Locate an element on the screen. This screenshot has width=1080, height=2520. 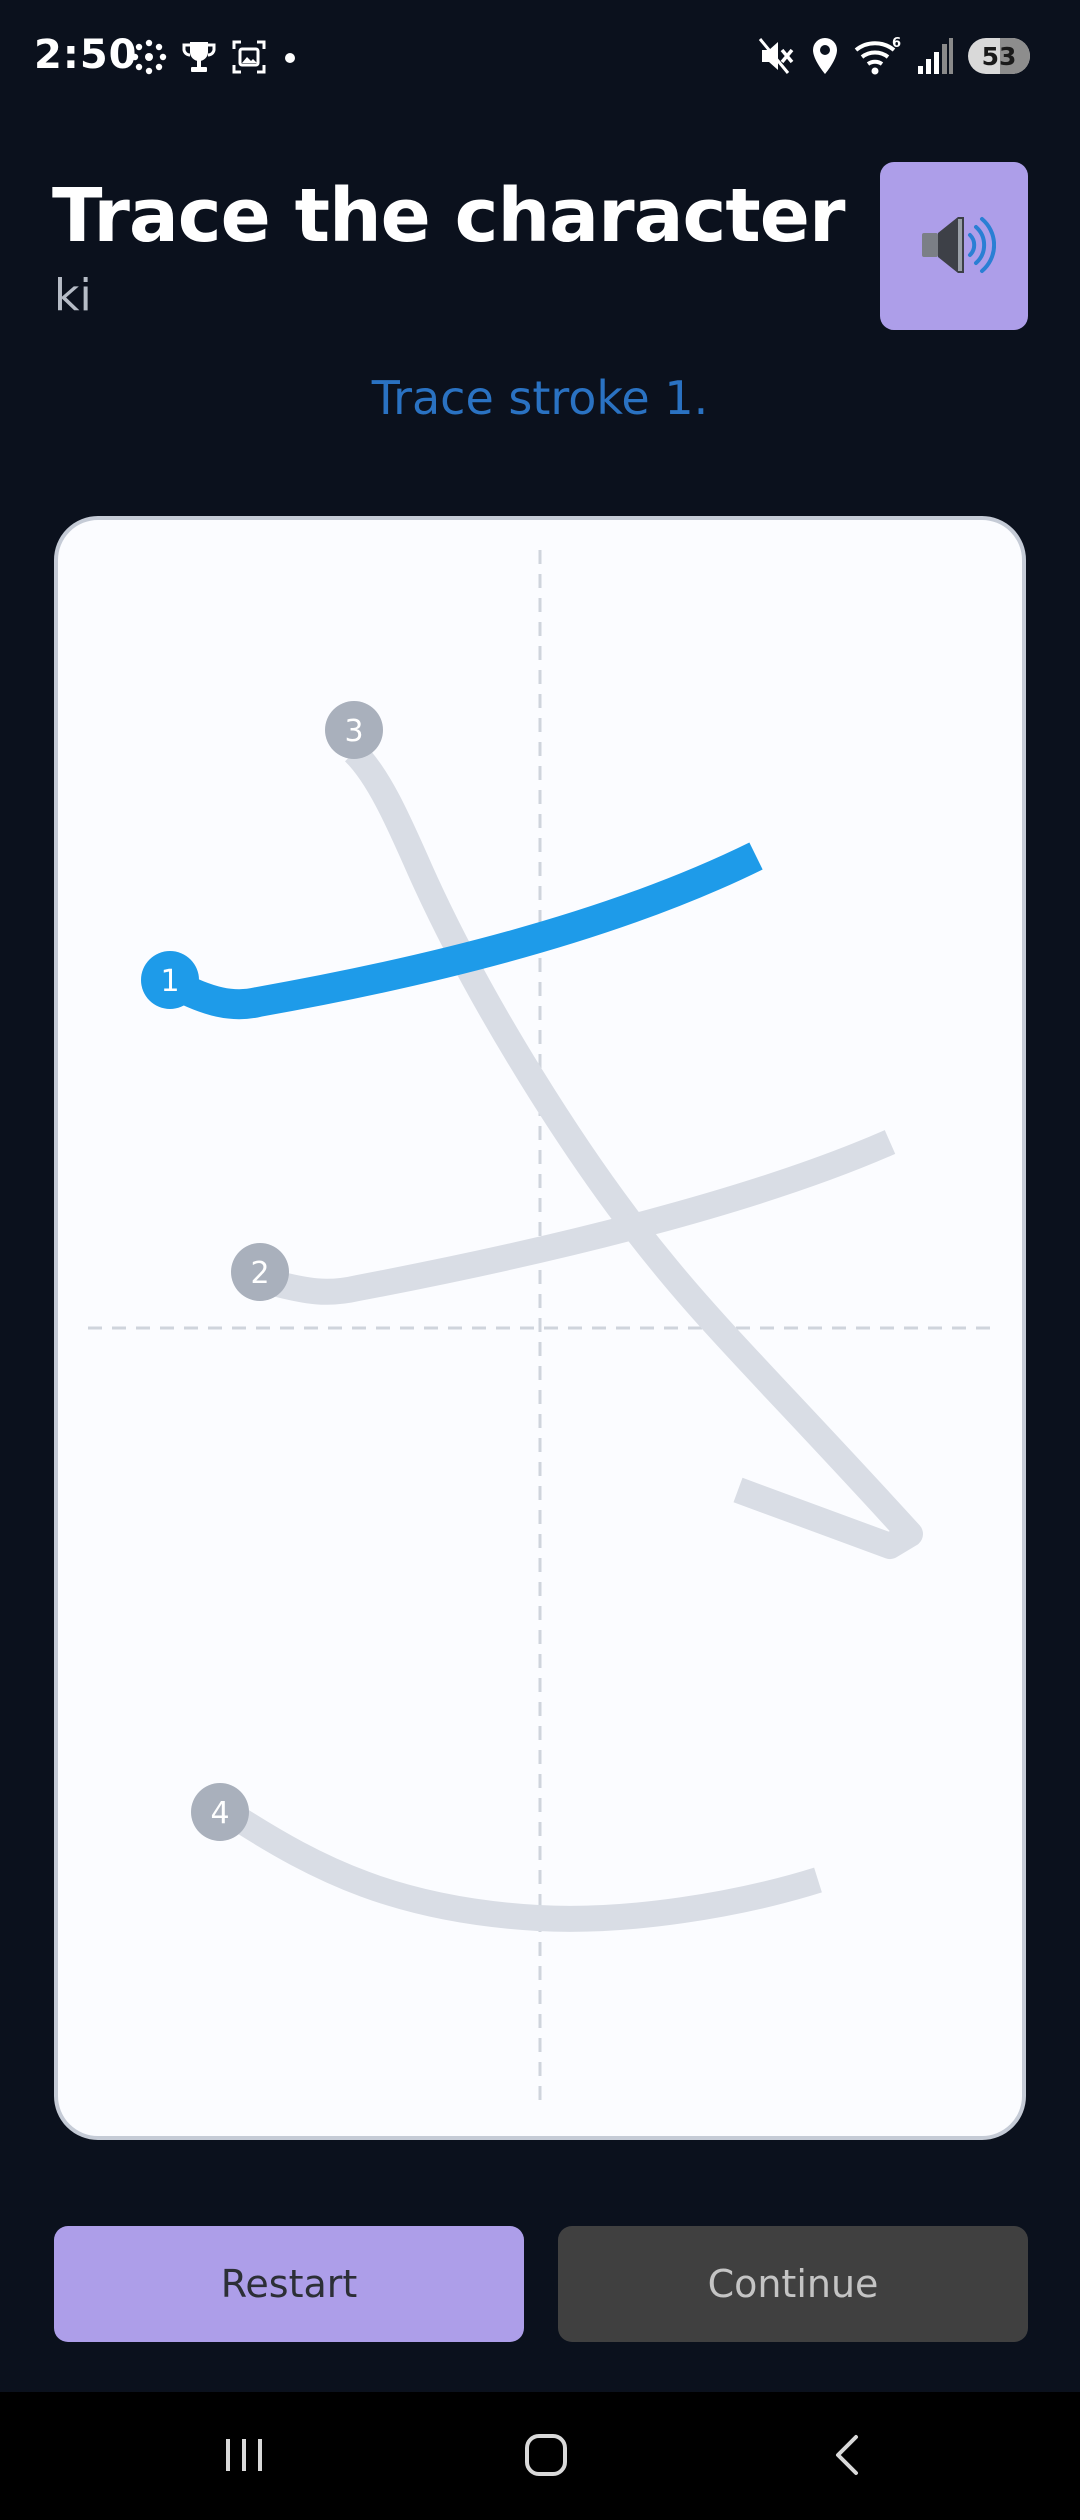
stroke-2-marker: 2 is located at coordinates (260, 1272).